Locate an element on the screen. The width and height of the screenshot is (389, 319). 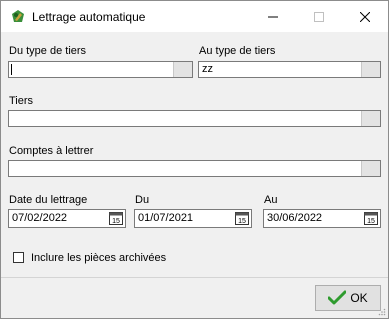
tiers-field is located at coordinates (194, 118).